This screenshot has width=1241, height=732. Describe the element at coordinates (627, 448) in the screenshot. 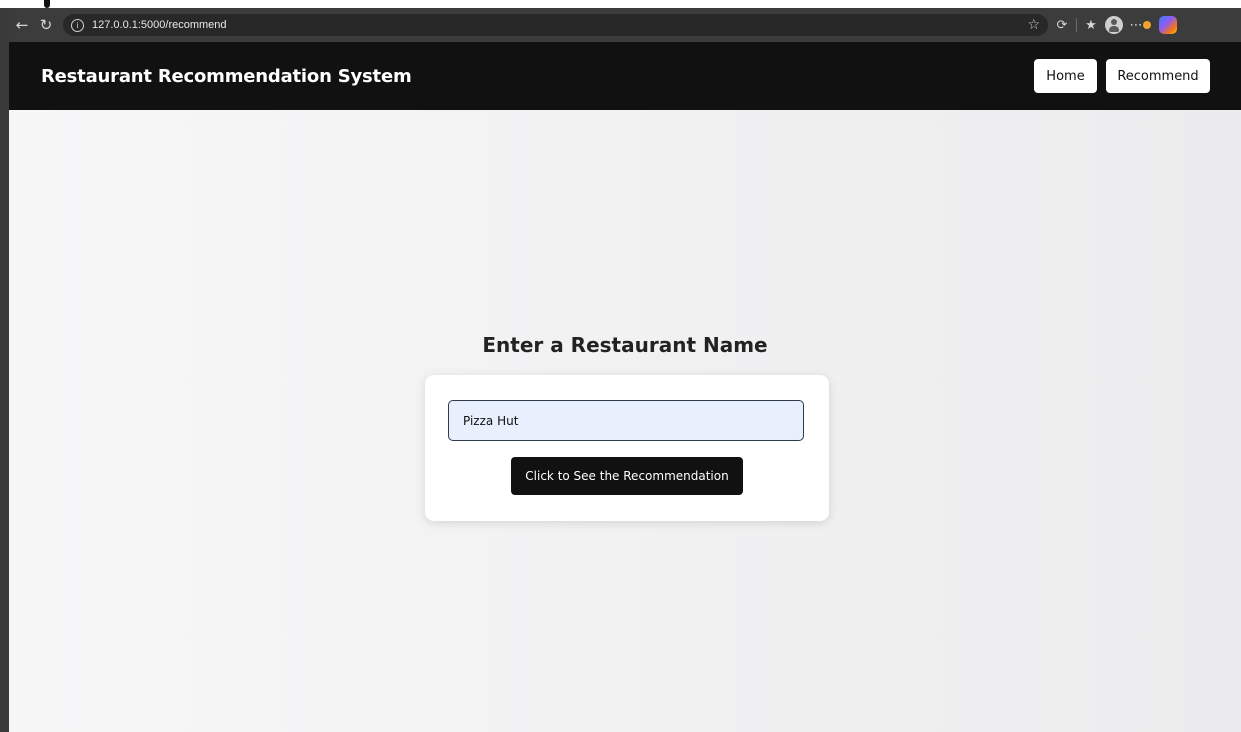

I see `search-card: Click to See the Recommendation` at that location.